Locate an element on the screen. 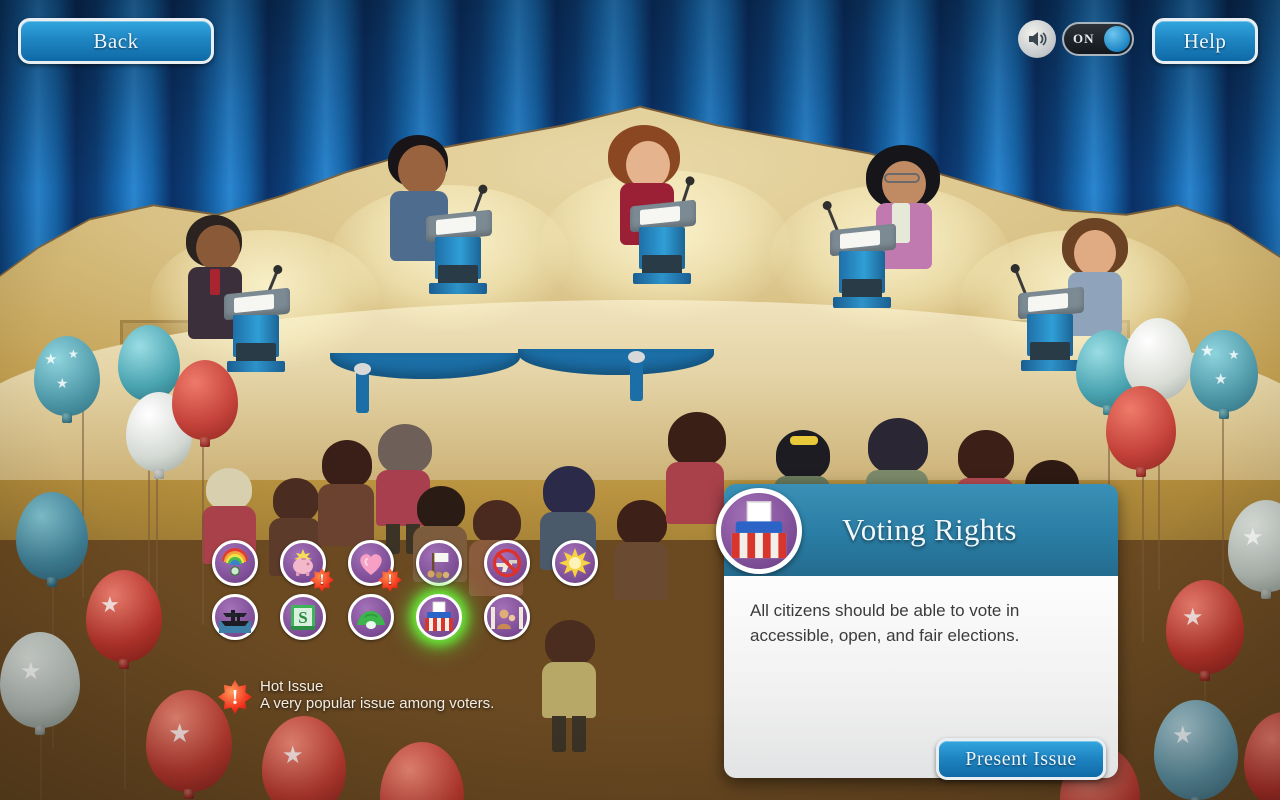  speaker-icon is located at coordinates (1037, 39).